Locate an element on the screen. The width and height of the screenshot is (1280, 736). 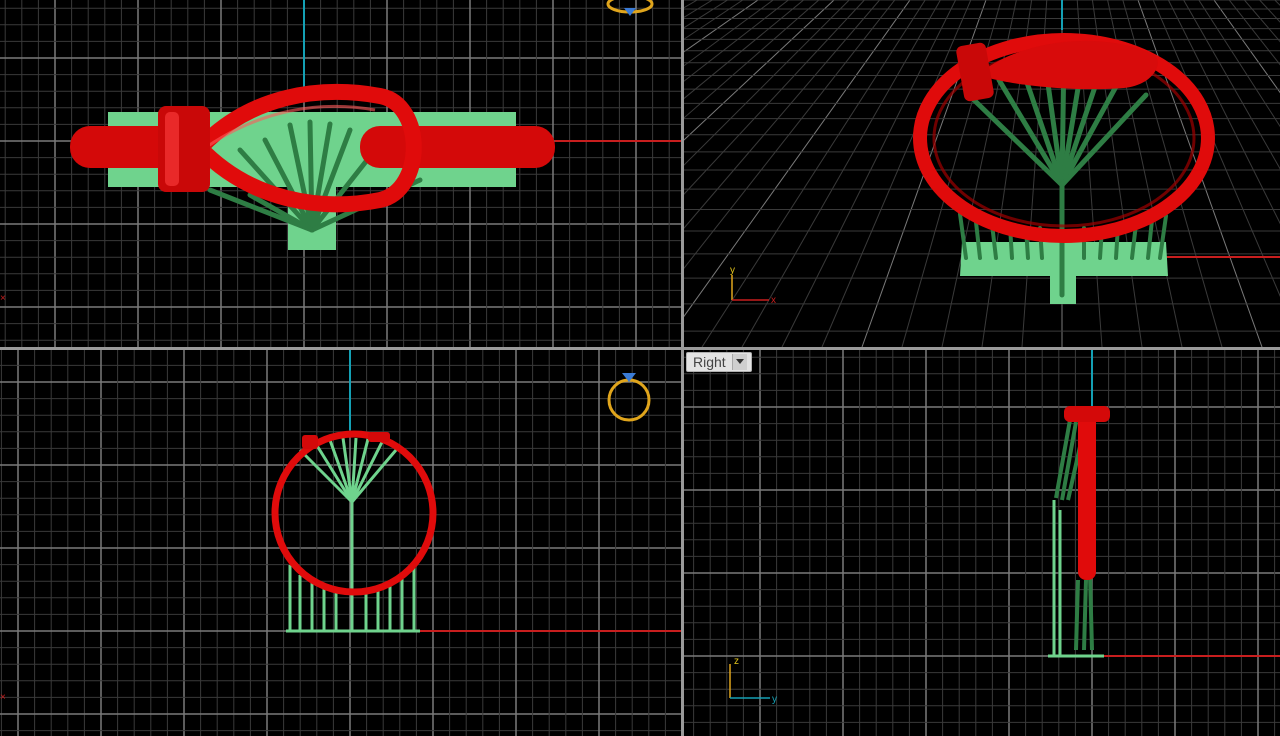
viewport-divider-vertical is located at coordinates (682, 368).